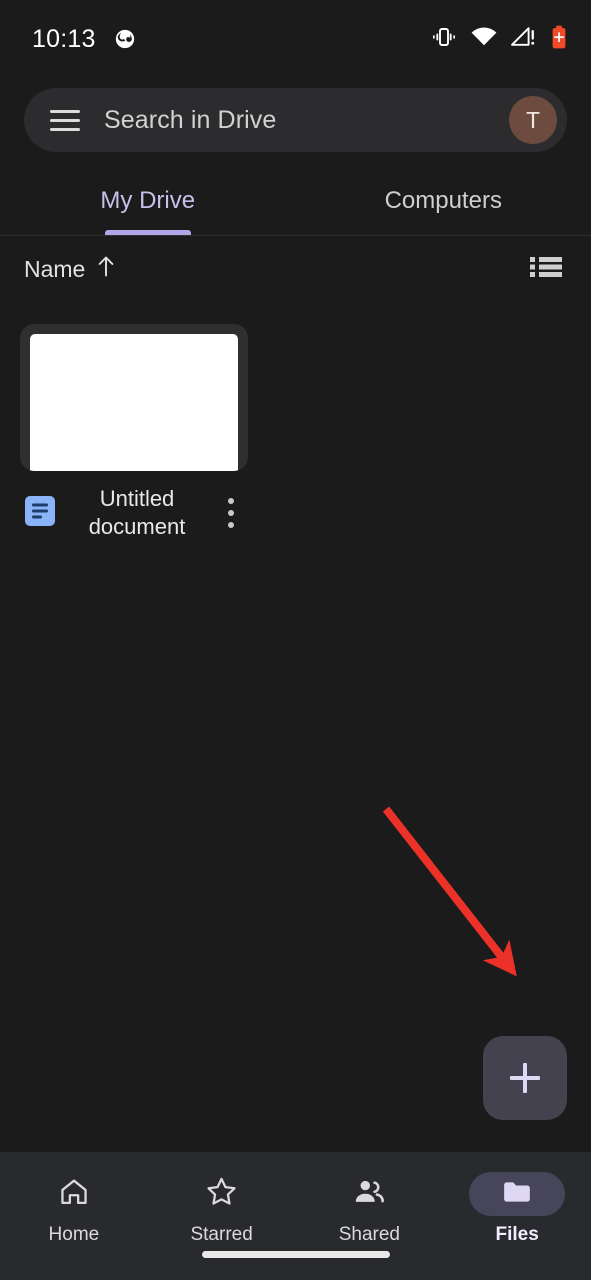 Image resolution: width=591 pixels, height=1280 pixels. What do you see at coordinates (517, 1234) in the screenshot?
I see `nav-label-files: Files` at bounding box center [517, 1234].